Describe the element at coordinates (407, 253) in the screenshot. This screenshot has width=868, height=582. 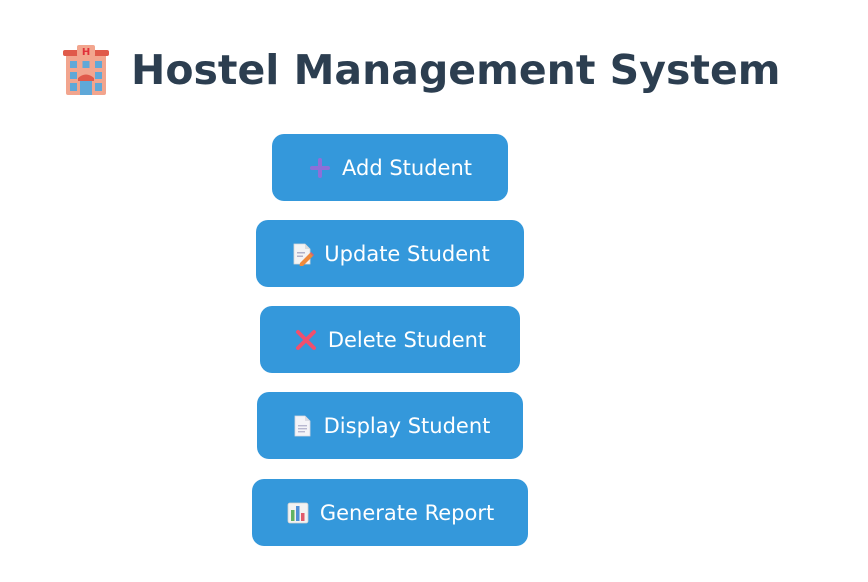
I see `update-student-label: Update Student` at that location.